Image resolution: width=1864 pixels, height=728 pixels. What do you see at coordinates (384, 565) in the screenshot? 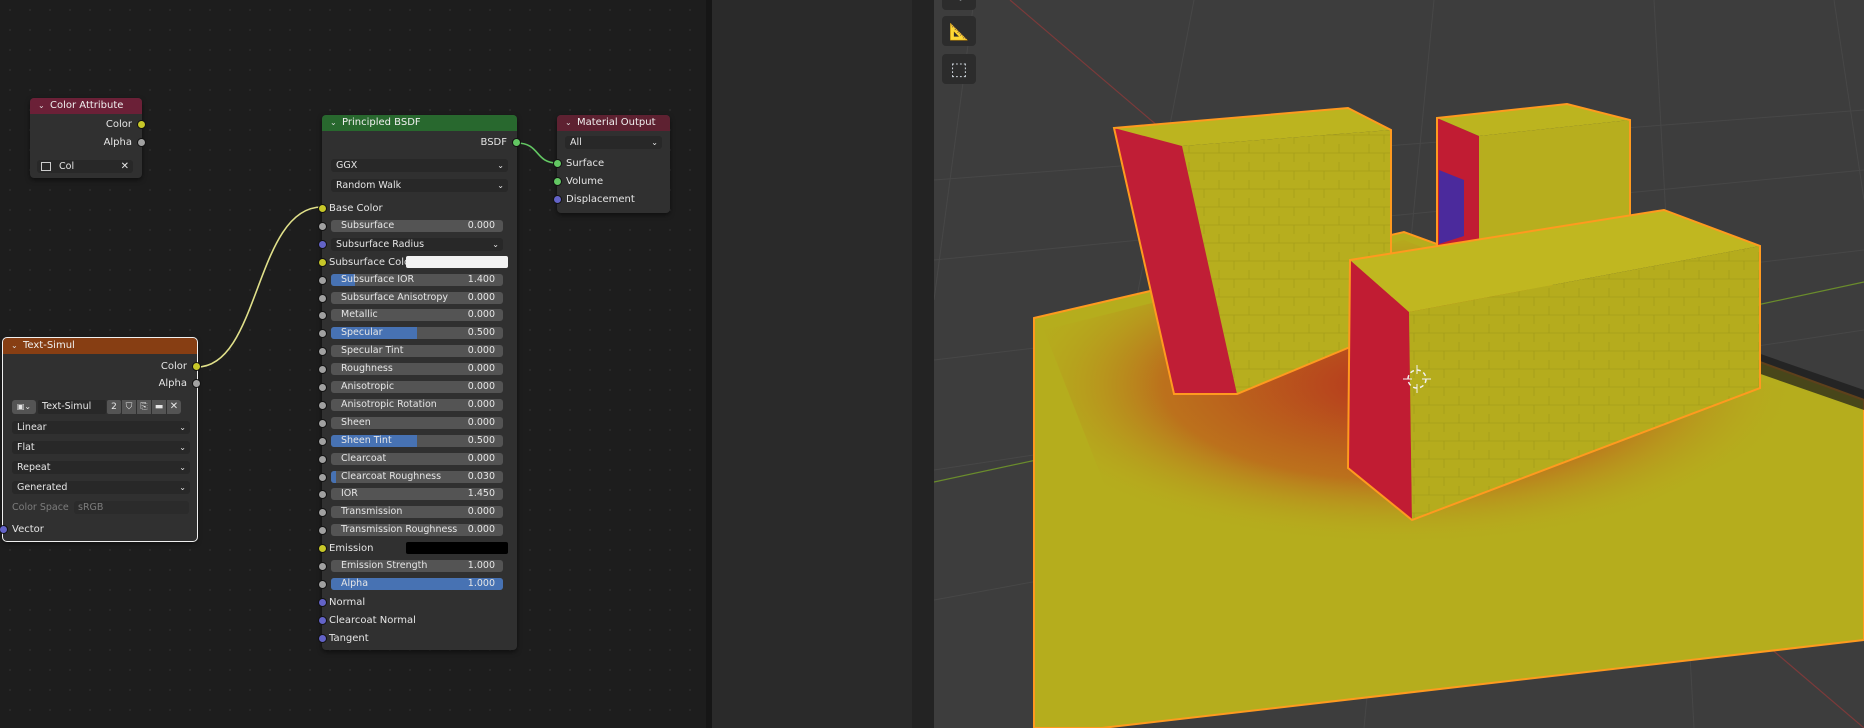
I see `slider-label: Emission Strength` at bounding box center [384, 565].